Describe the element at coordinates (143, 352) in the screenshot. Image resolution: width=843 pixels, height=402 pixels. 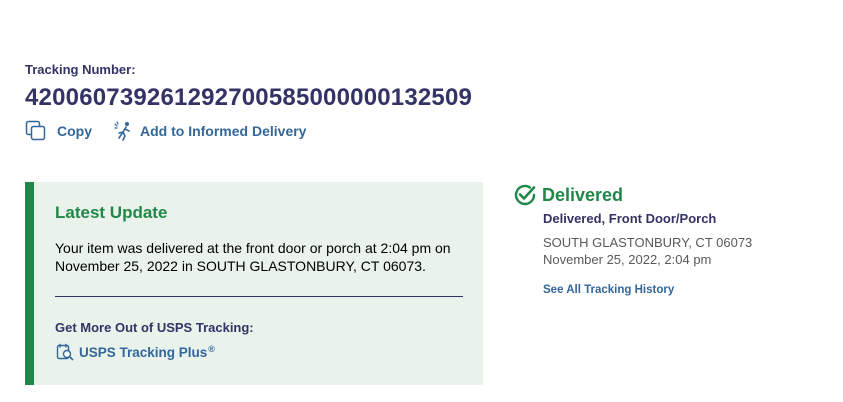
I see `tracking-plus-label: USPS Tracking Plus` at that location.